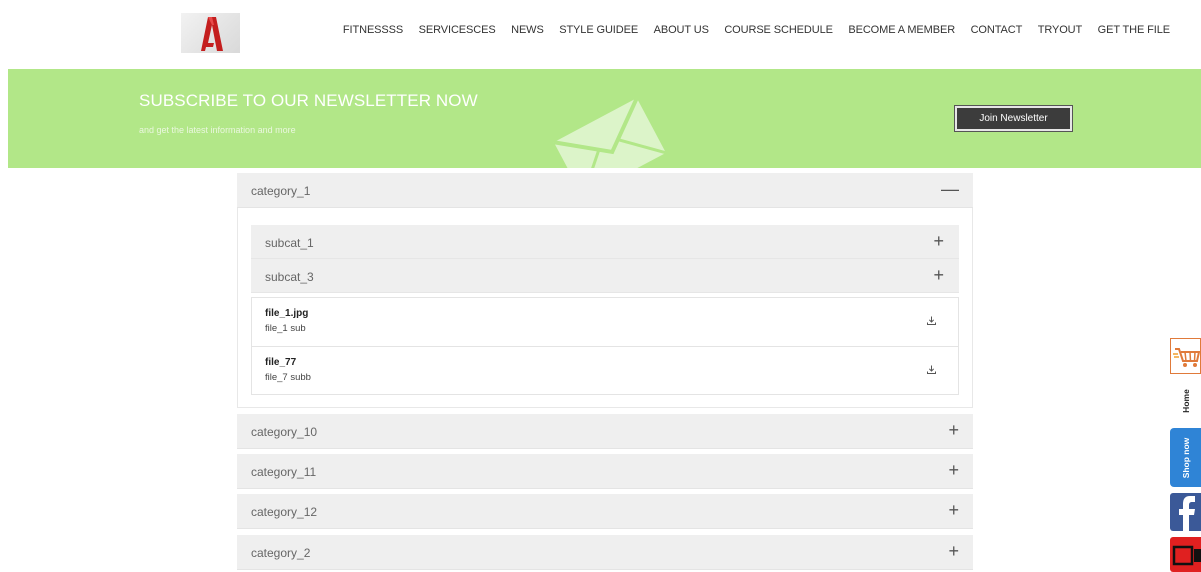 This screenshot has width=1201, height=572. I want to click on autocad-logo-icon, so click(212, 34).